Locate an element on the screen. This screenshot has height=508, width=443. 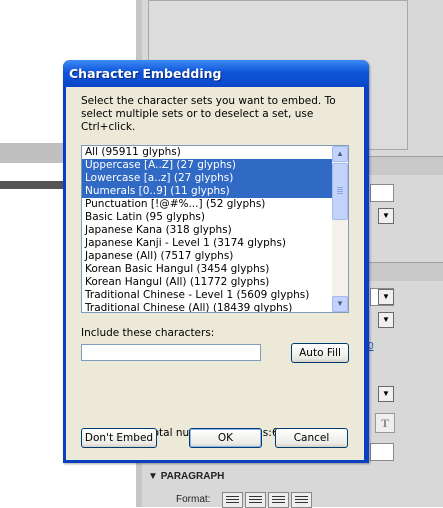
text-format-button: T is located at coordinates (385, 423).